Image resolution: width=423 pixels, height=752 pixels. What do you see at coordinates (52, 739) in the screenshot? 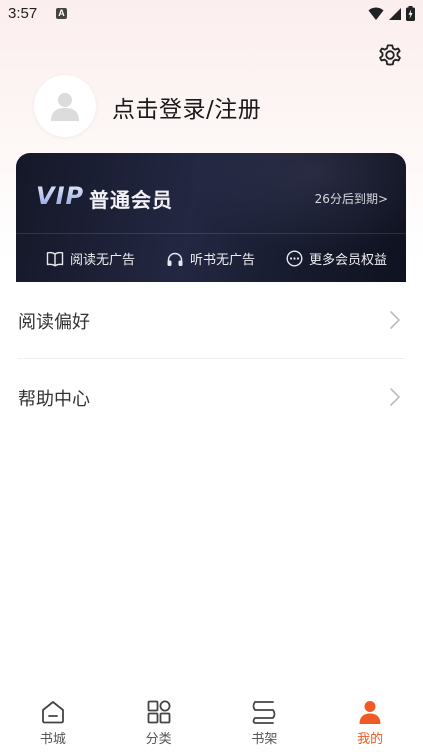
I see `nav-label: 书城` at bounding box center [52, 739].